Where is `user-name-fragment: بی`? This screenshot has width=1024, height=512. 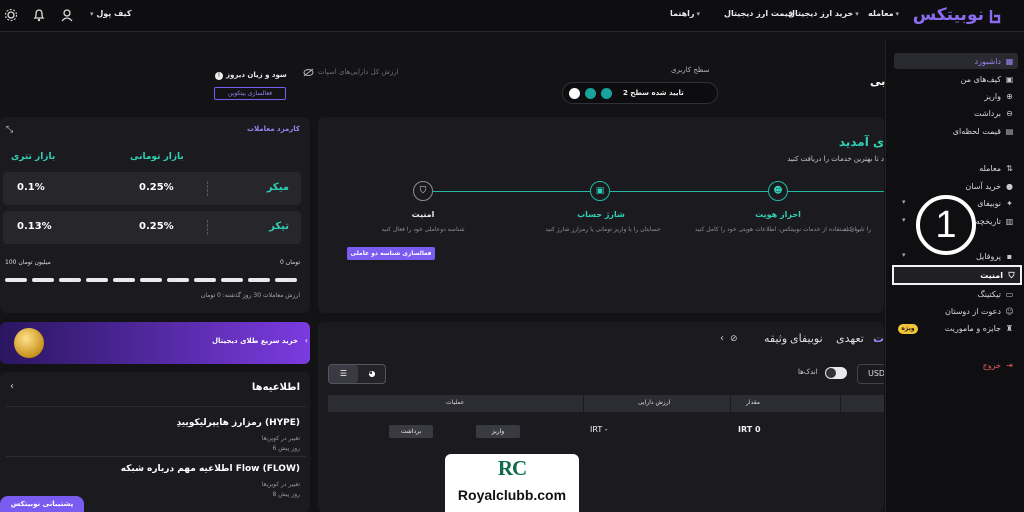 user-name-fragment: بی is located at coordinates (878, 81).